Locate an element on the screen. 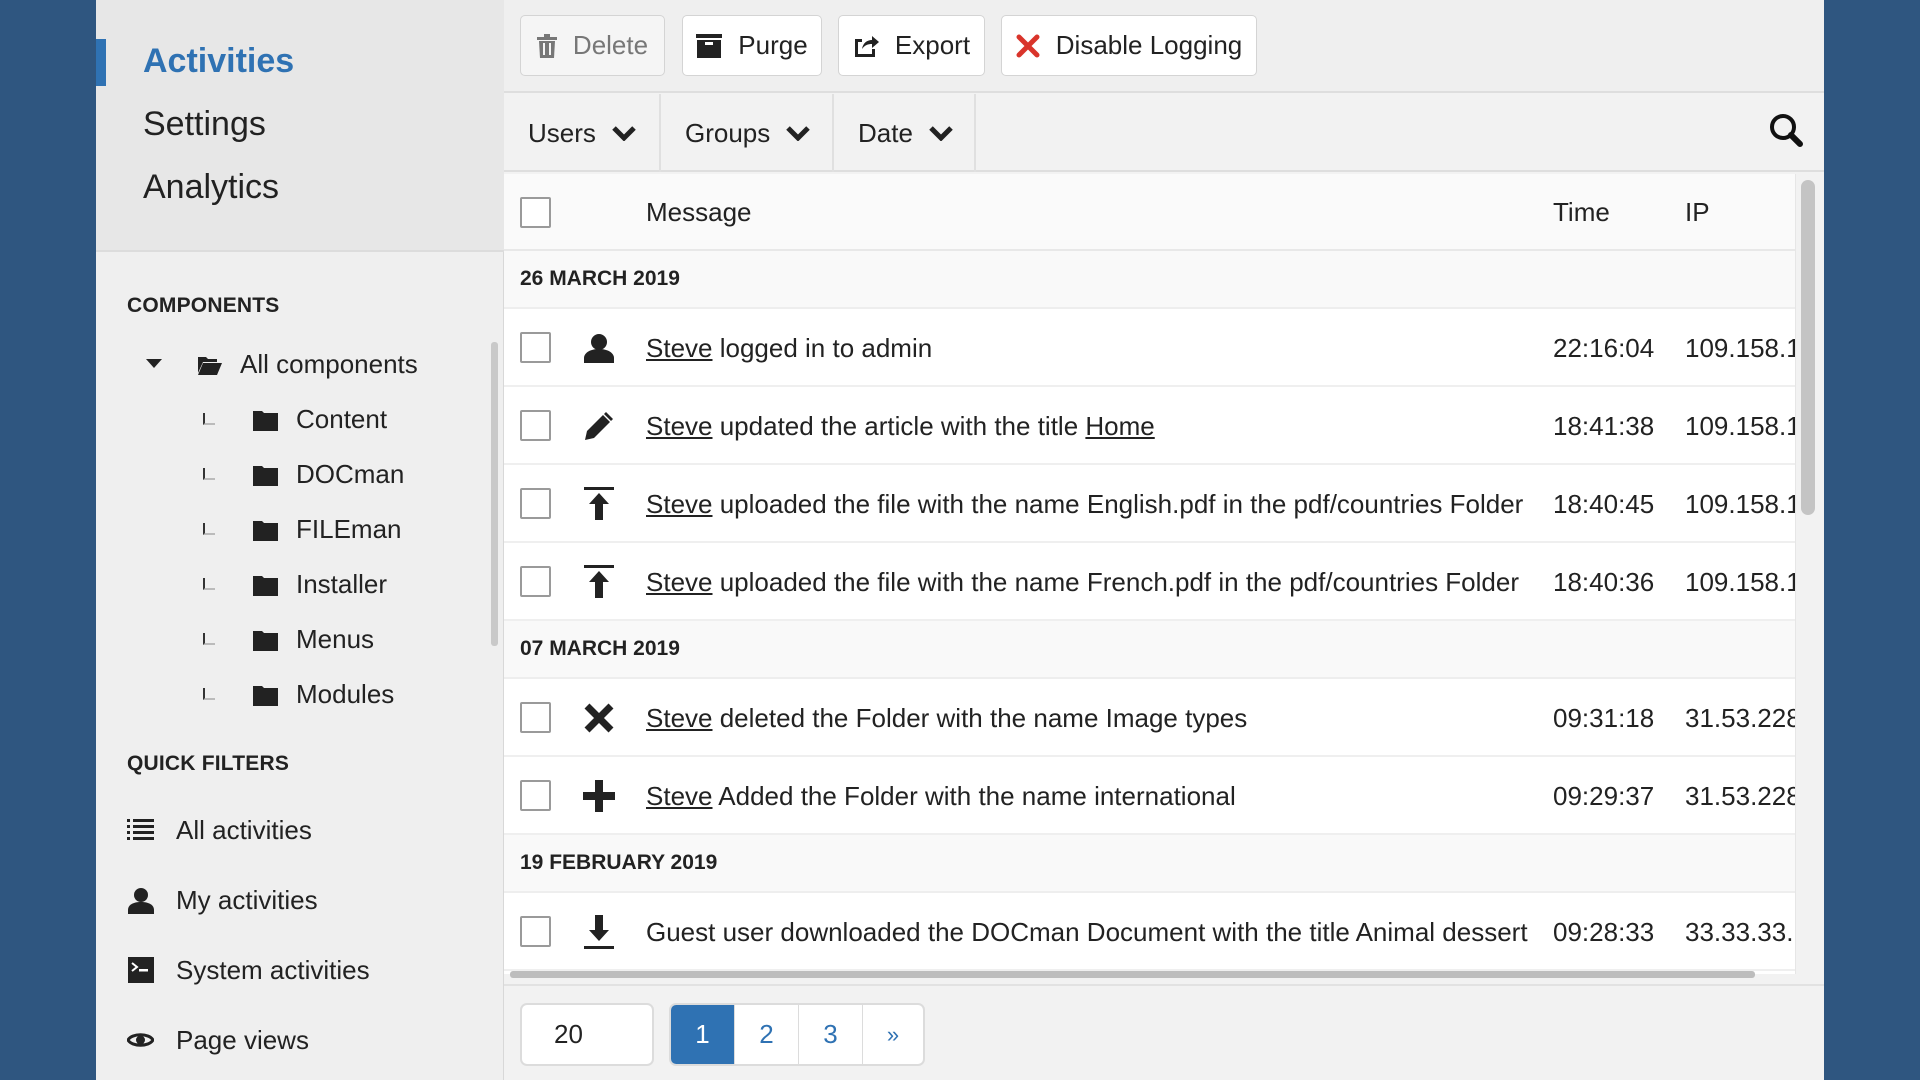 Image resolution: width=1920 pixels, height=1080 pixels. tree-item-fileman: FILEman is located at coordinates (327, 529).